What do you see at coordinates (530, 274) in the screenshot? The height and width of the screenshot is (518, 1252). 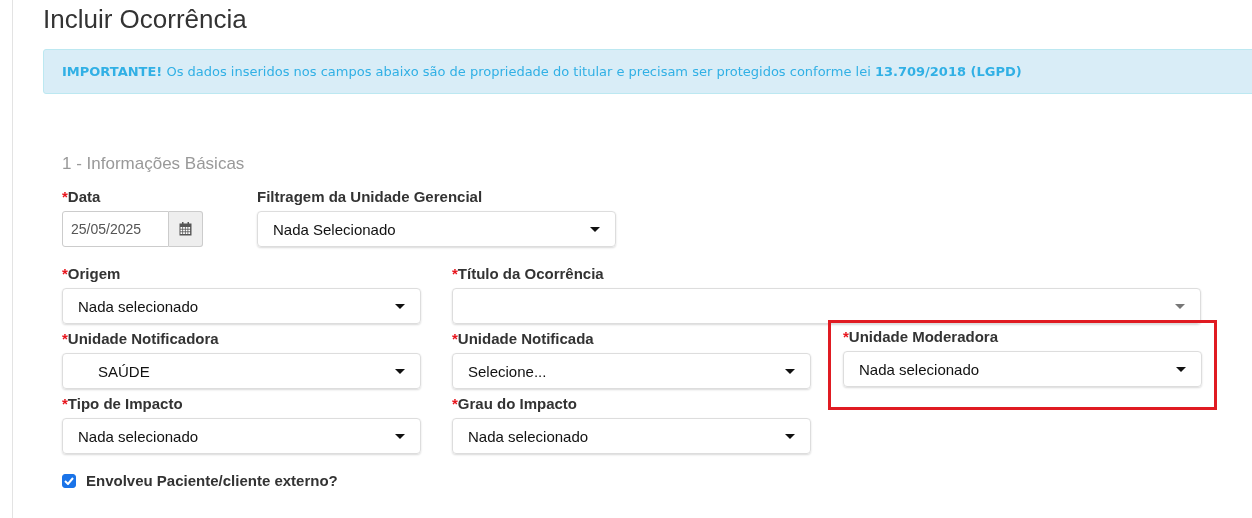 I see `field-label: Título da Ocorrência` at bounding box center [530, 274].